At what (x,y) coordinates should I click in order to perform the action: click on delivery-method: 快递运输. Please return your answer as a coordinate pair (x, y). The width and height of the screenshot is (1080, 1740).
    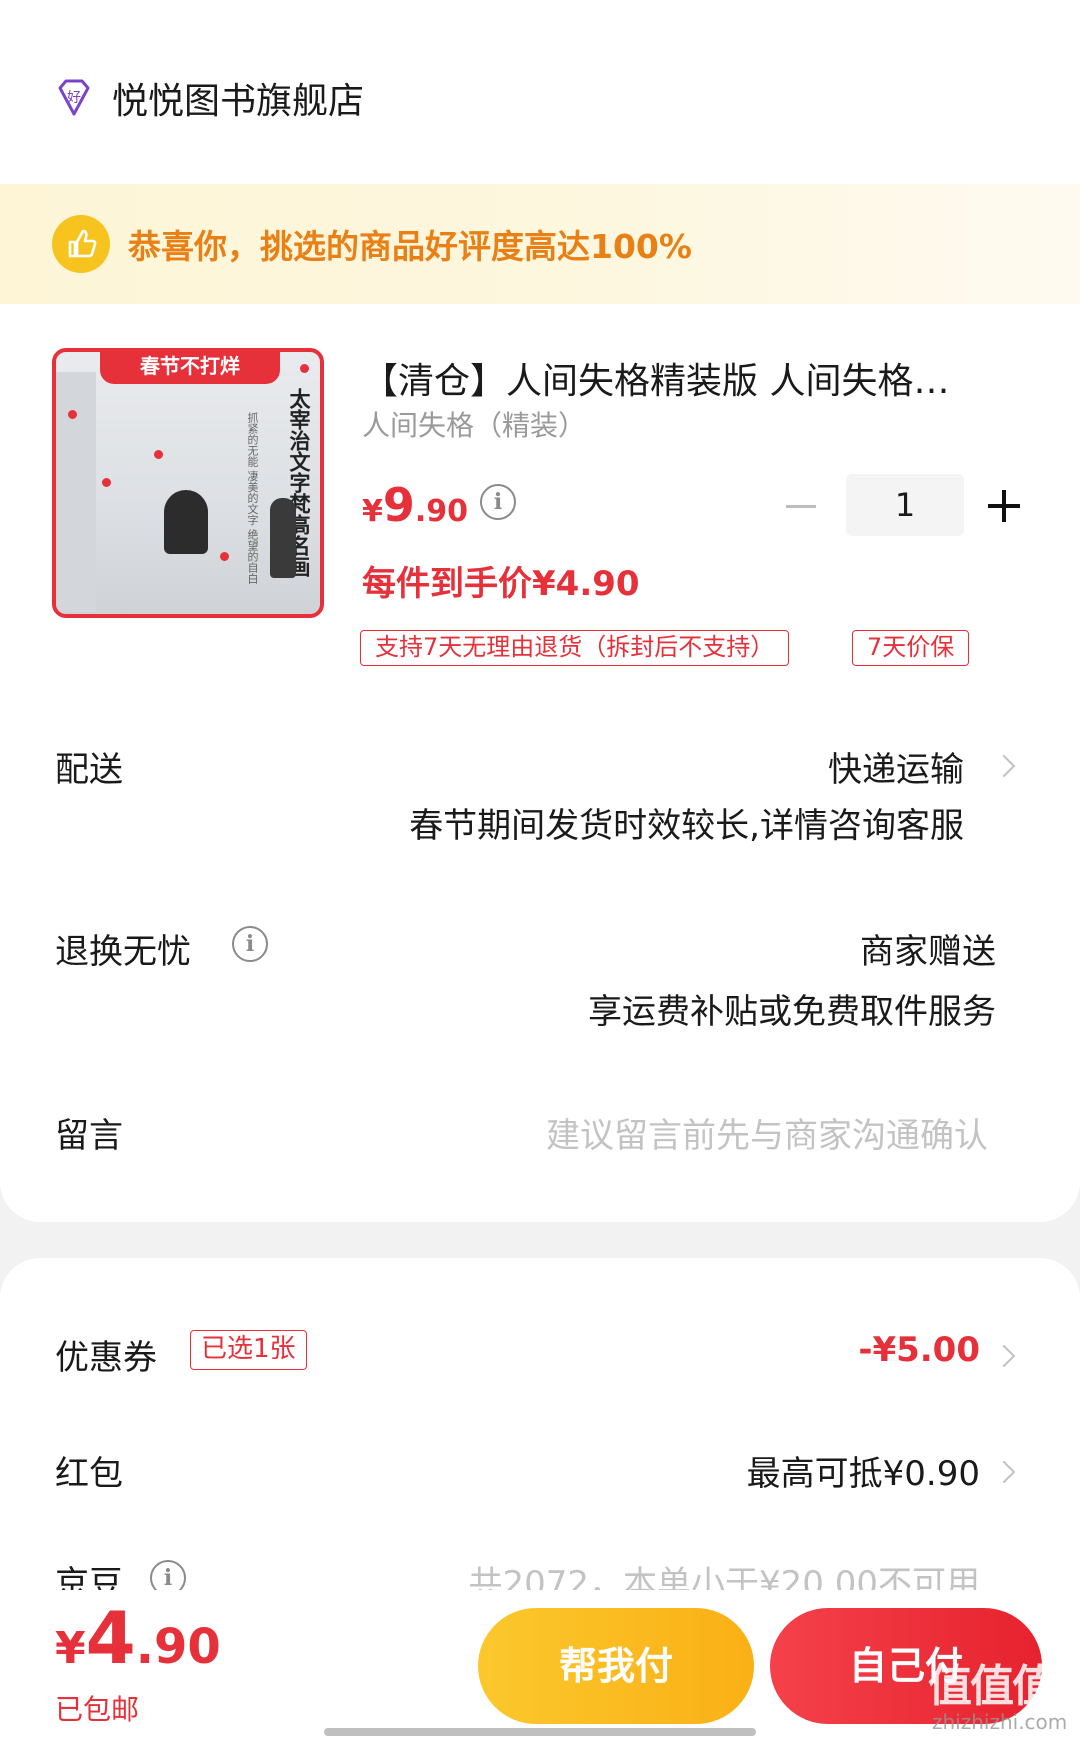
    Looking at the image, I should click on (896, 766).